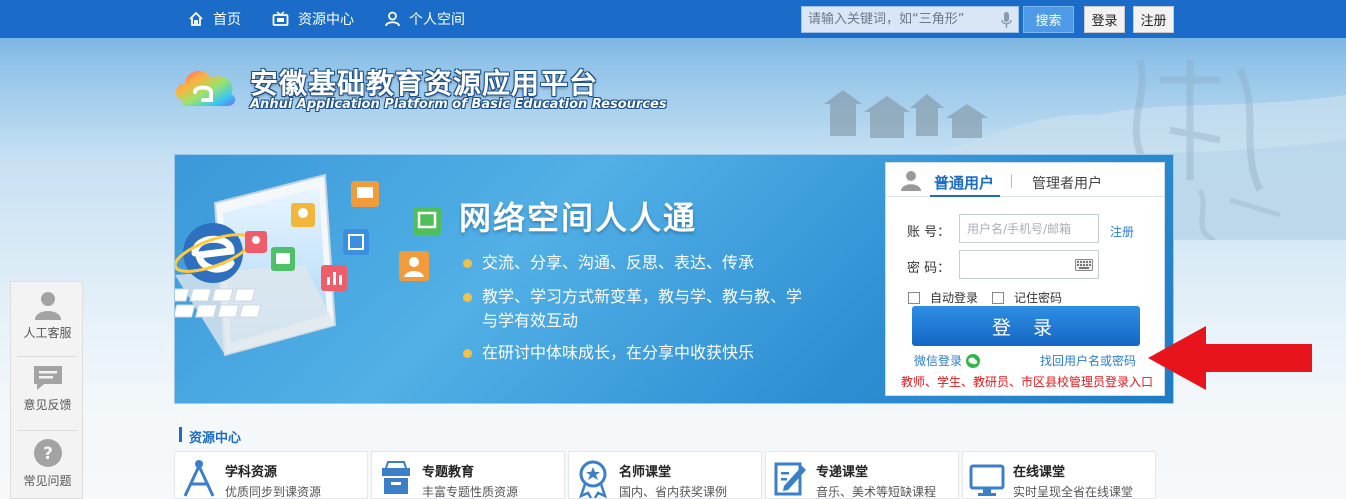 Image resolution: width=1346 pixels, height=499 pixels. I want to click on home-icon, so click(196, 18).